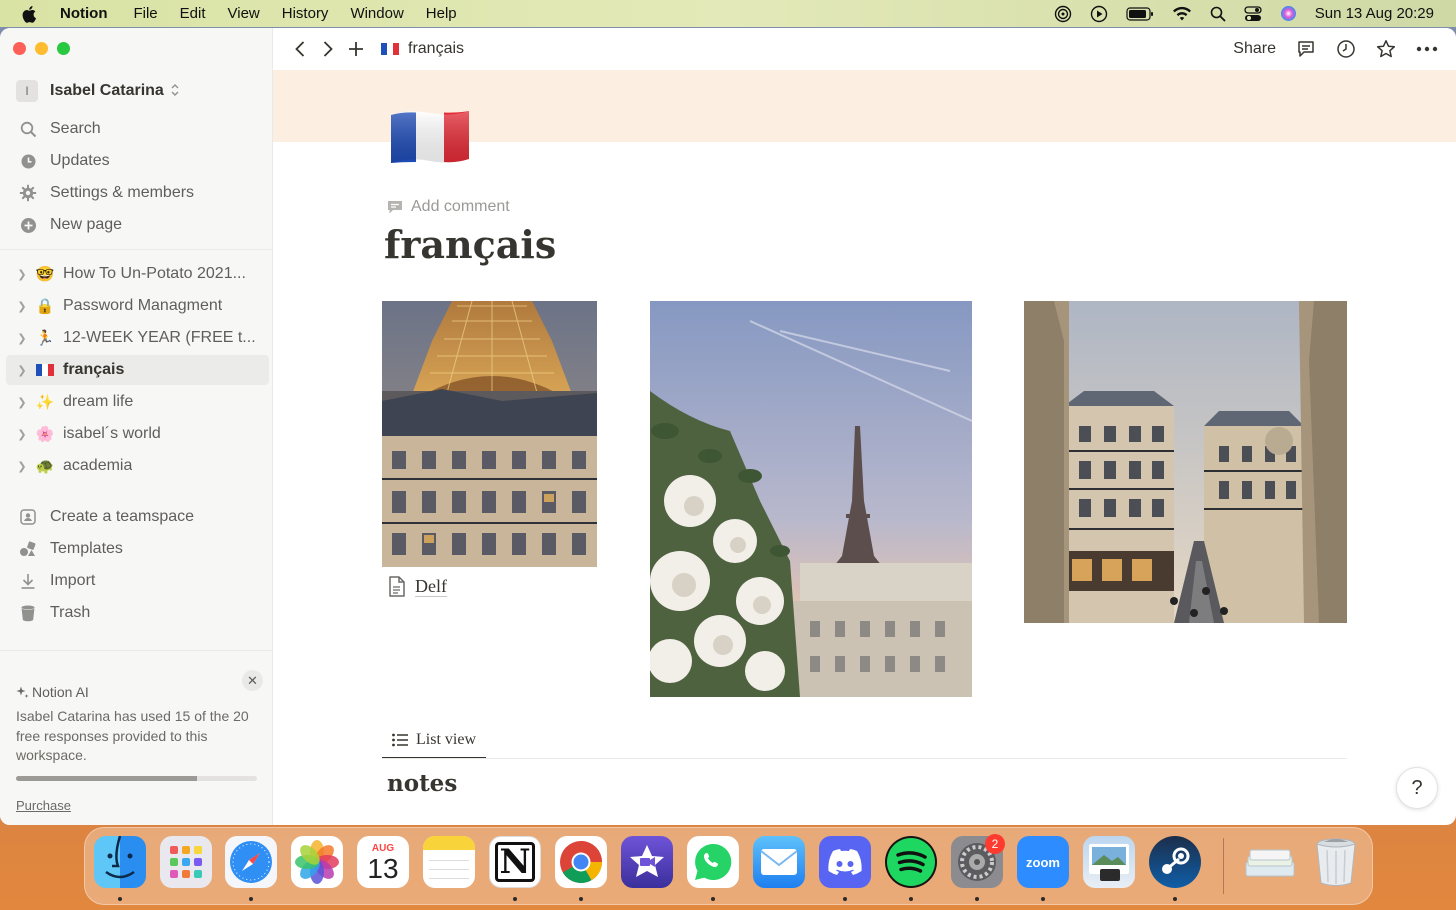 This screenshot has width=1456, height=910. What do you see at coordinates (449, 862) in the screenshot?
I see `notes-app-icon` at bounding box center [449, 862].